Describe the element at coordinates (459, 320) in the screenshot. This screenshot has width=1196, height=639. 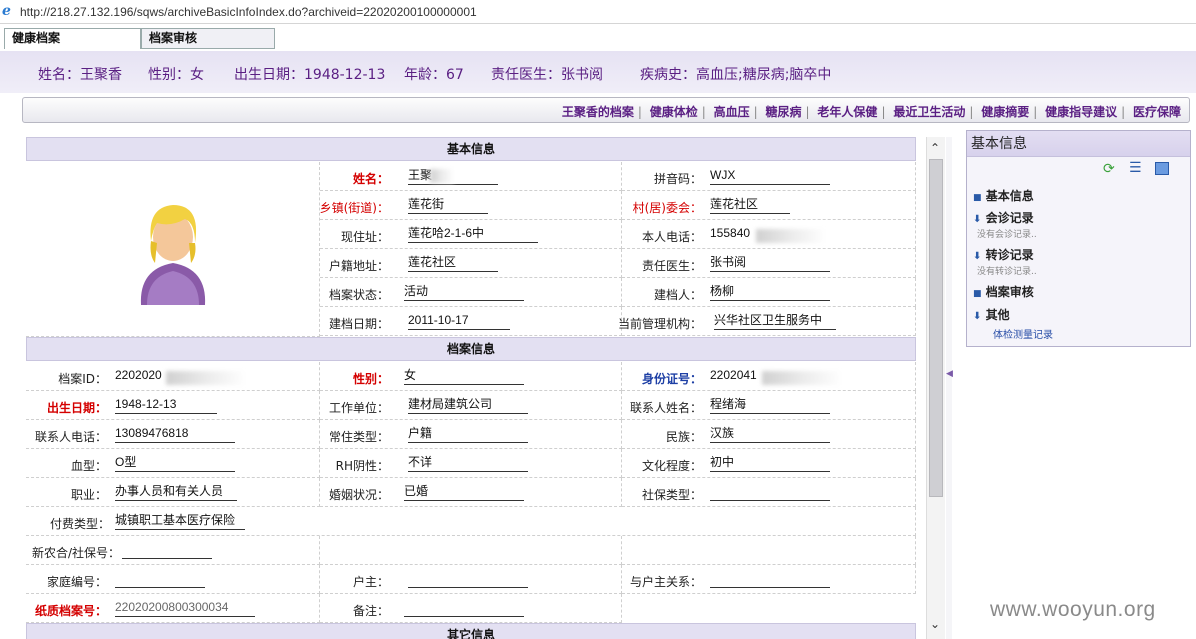
I see `field-date: 2011-10-17` at that location.